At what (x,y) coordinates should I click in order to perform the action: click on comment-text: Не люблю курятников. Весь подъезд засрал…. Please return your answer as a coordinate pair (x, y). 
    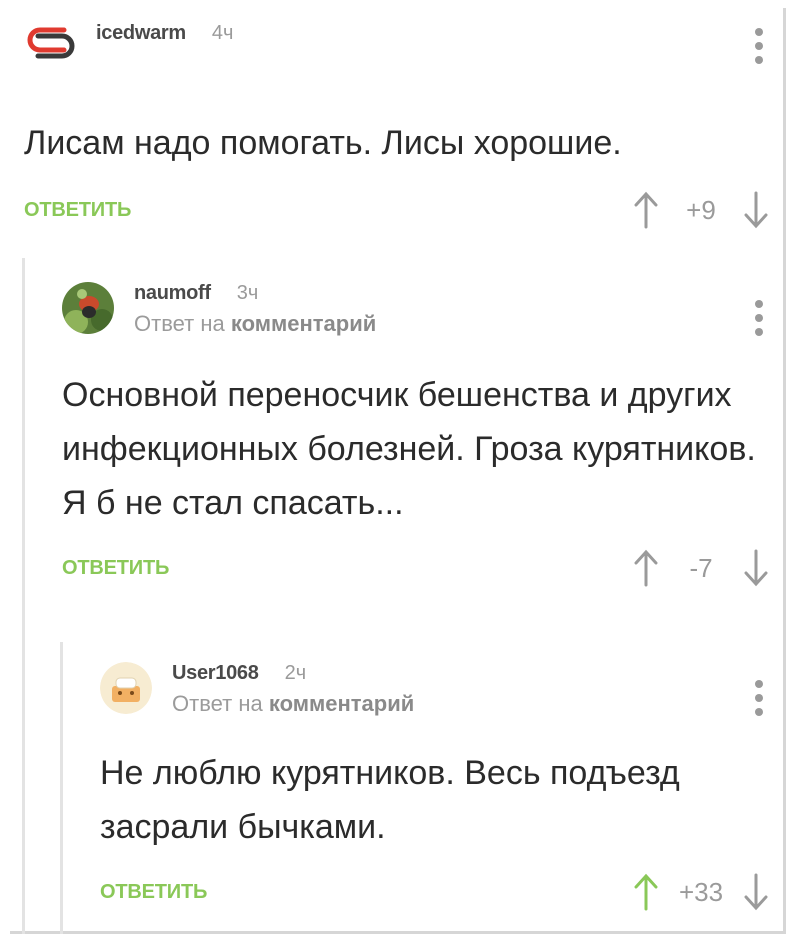
    Looking at the image, I should click on (390, 800).